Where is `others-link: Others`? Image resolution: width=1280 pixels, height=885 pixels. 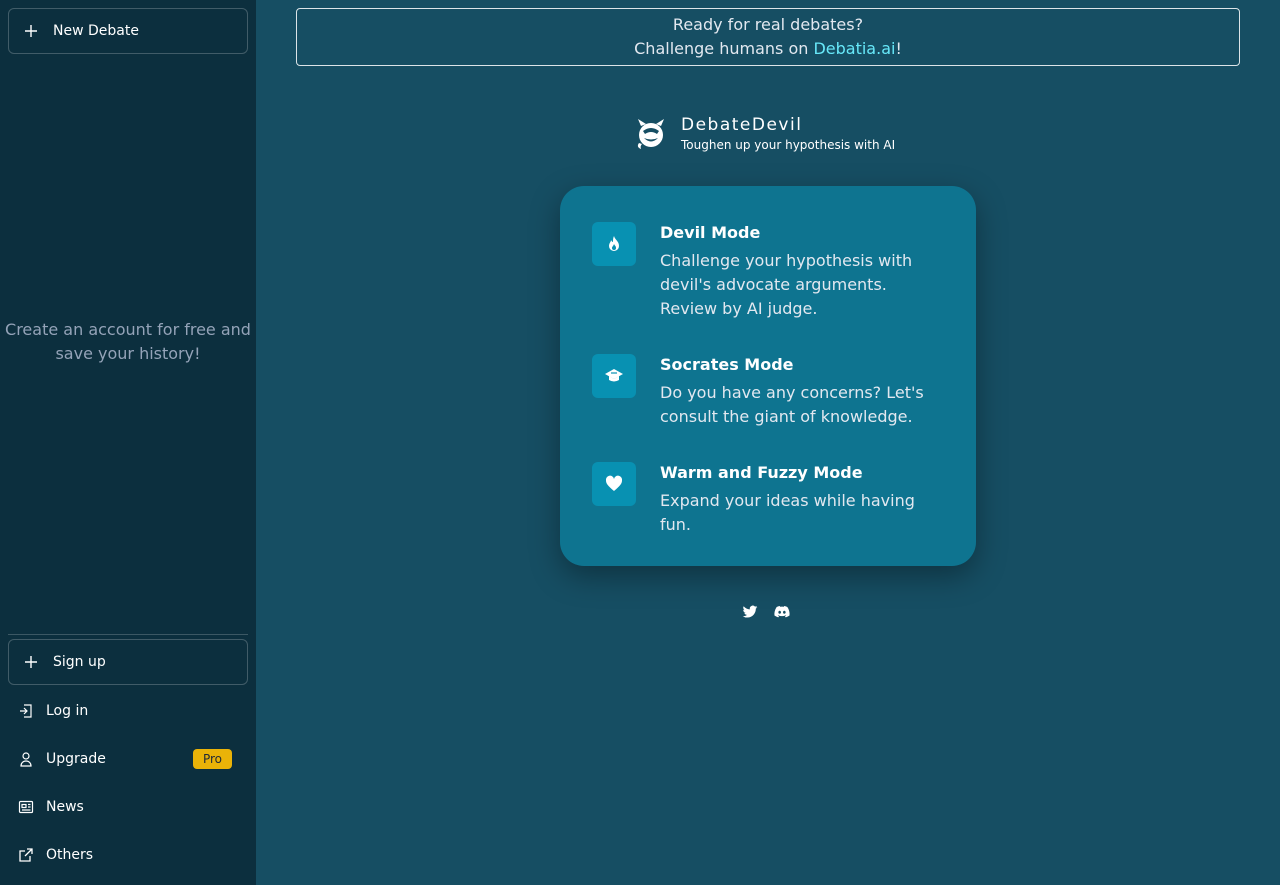
others-link: Others is located at coordinates (128, 855).